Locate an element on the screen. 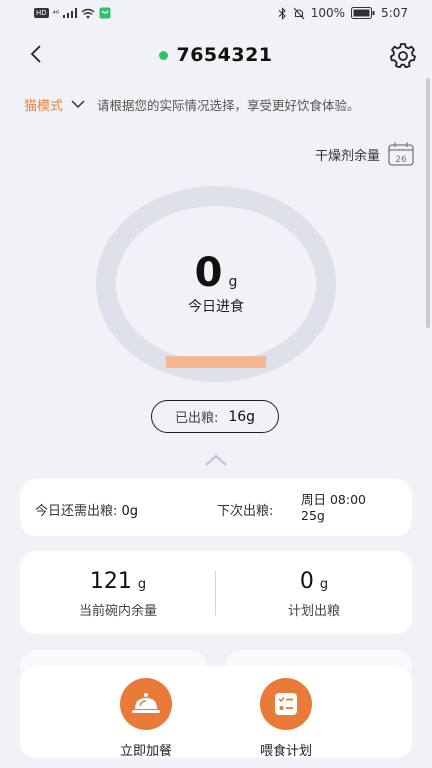 The height and width of the screenshot is (768, 432). status-bar: HD ⁴⁶ 100% 5:07 is located at coordinates (216, 14).